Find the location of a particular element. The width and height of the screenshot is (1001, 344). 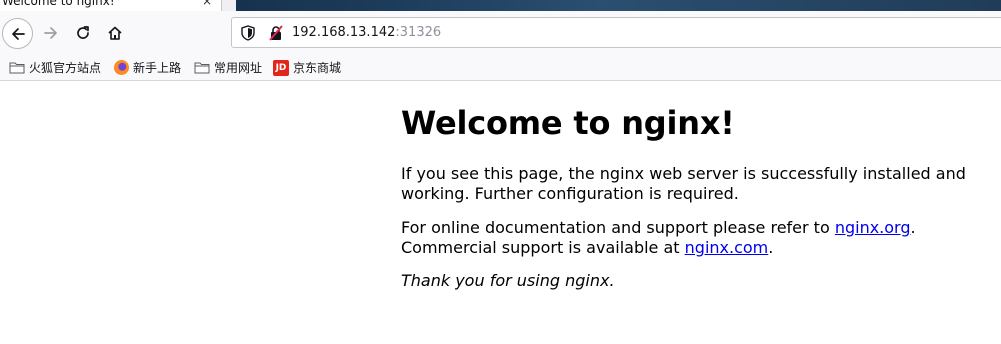

forward-arrow-icon is located at coordinates (50, 33).